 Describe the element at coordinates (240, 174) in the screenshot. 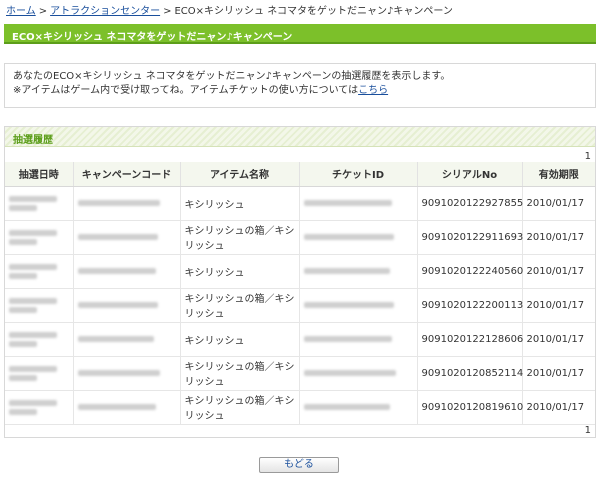

I see `header-item-name: アイテム名称` at that location.